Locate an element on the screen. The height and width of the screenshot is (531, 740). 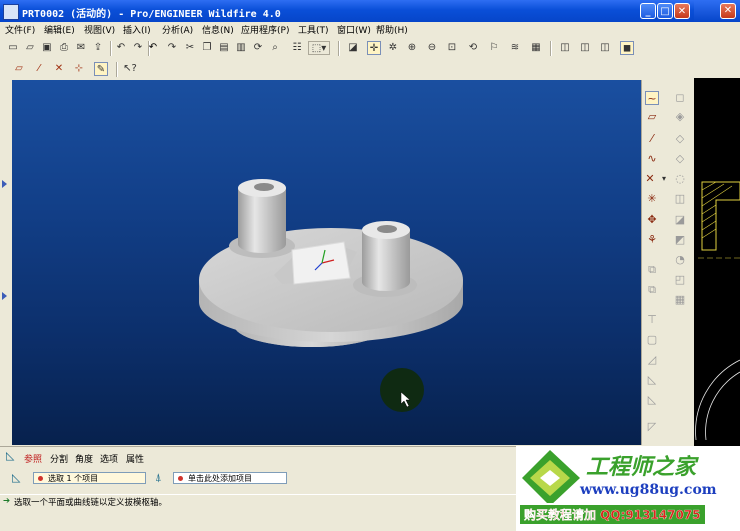
close-button: ✕ is located at coordinates (682, 11).